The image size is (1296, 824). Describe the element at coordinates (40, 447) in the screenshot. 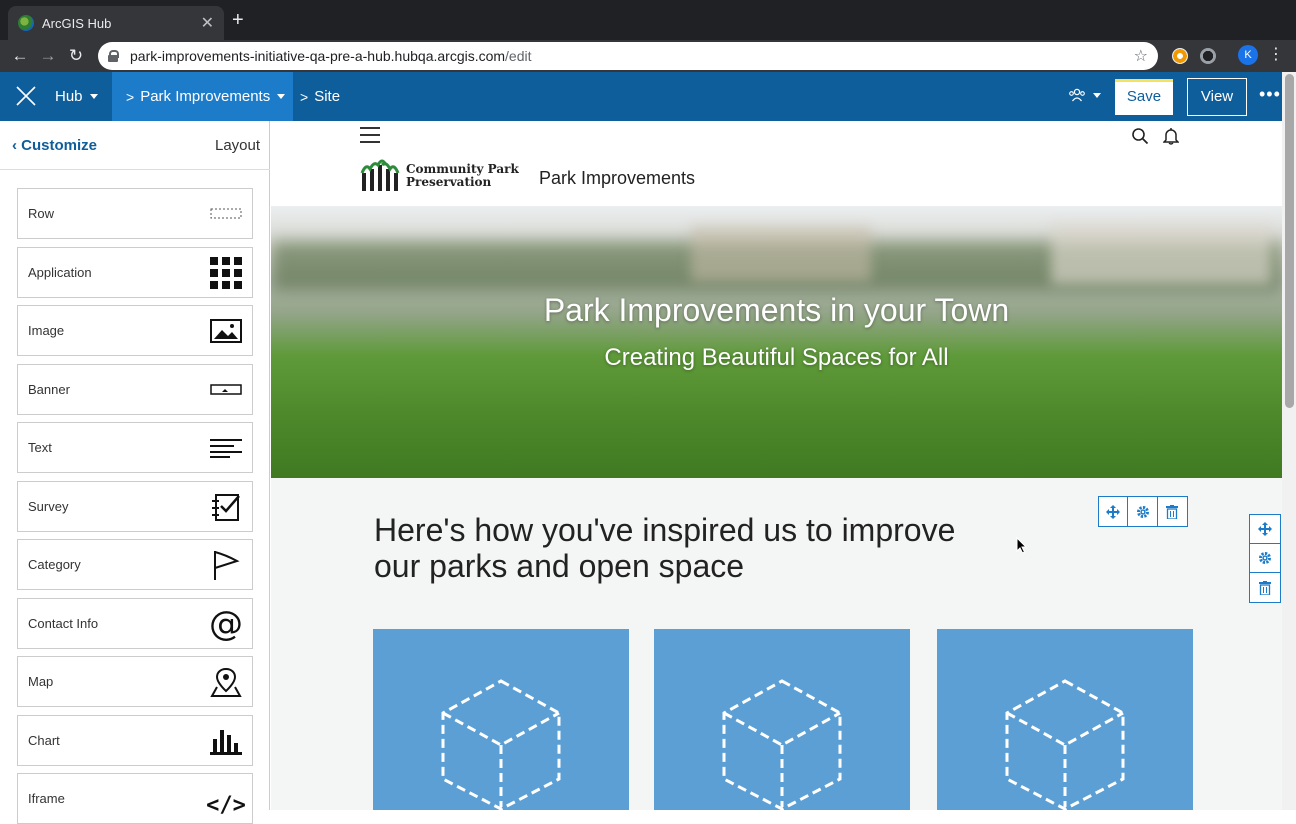

I see `card-label: Text` at that location.